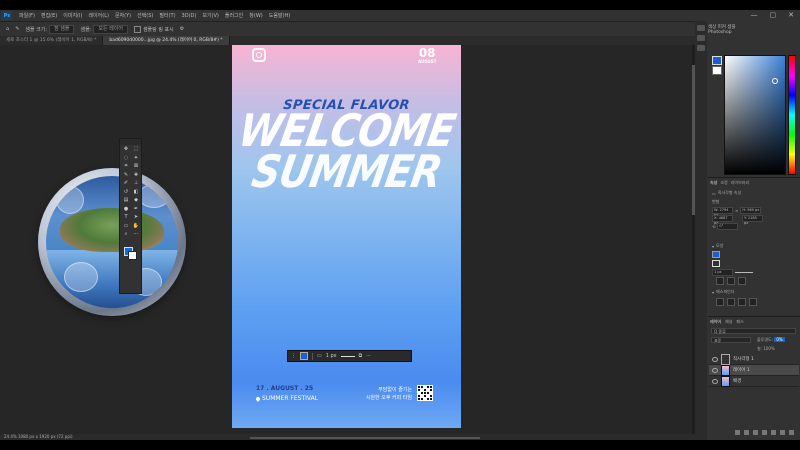 This screenshot has height=450, width=800. What do you see at coordinates (182, 29) in the screenshot?
I see `gear-icon: ⚙` at bounding box center [182, 29].